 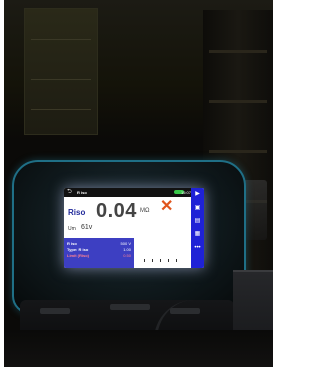 I want to click on play-icon: ▶, so click(x=197, y=194).